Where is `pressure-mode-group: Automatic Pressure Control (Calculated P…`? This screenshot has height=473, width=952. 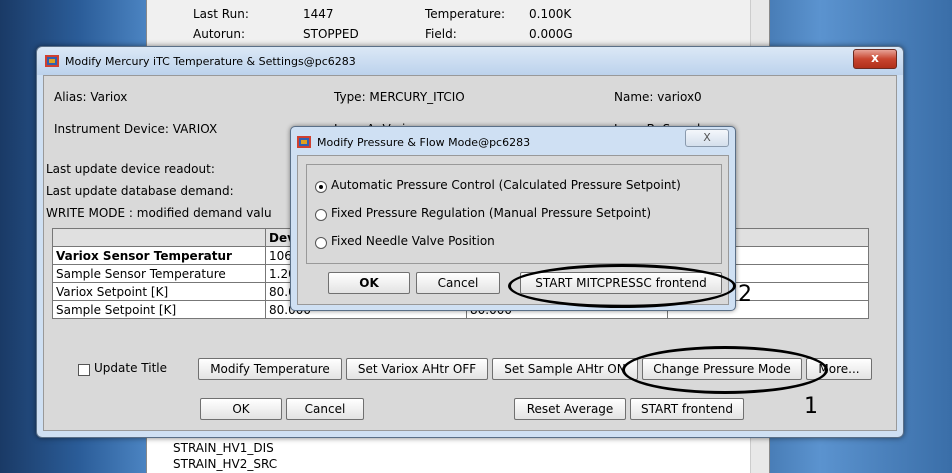 pressure-mode-group: Automatic Pressure Control (Calculated P… is located at coordinates (514, 214).